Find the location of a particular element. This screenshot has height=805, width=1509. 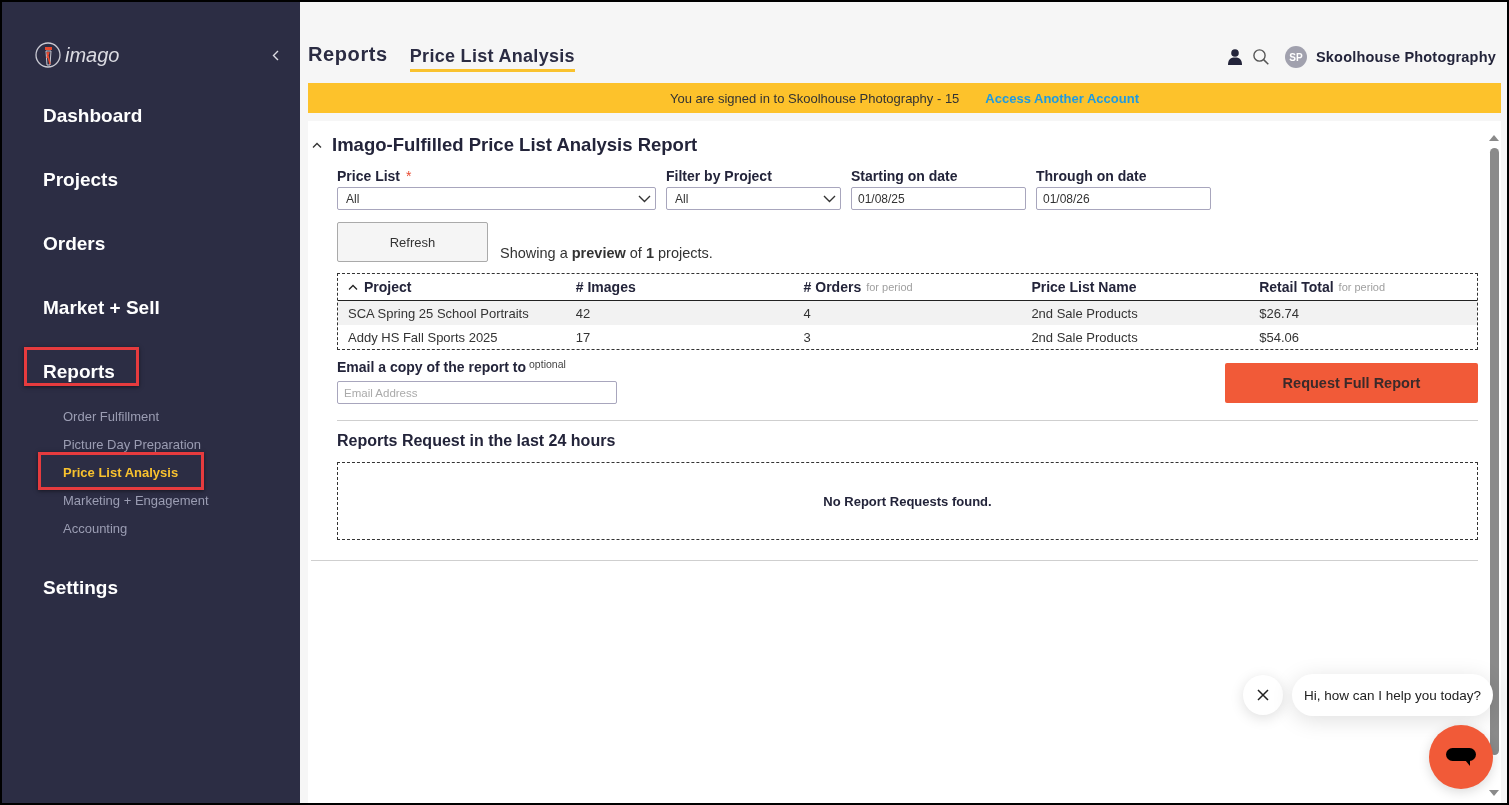

table-cell: 4 is located at coordinates (807, 313).